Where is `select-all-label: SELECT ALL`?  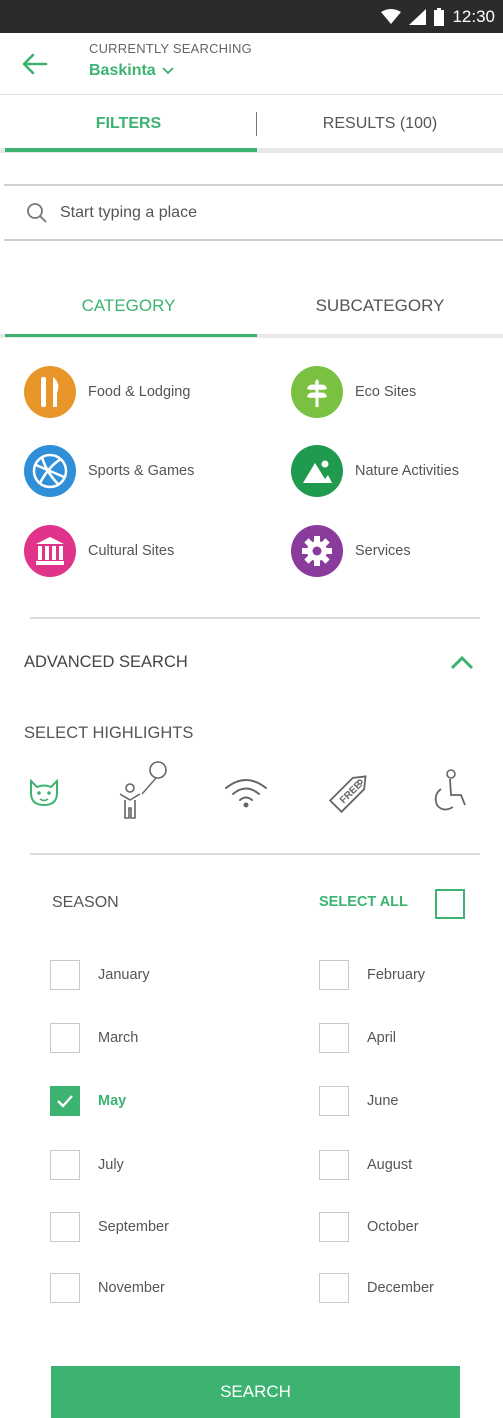
select-all-label: SELECT ALL is located at coordinates (363, 902).